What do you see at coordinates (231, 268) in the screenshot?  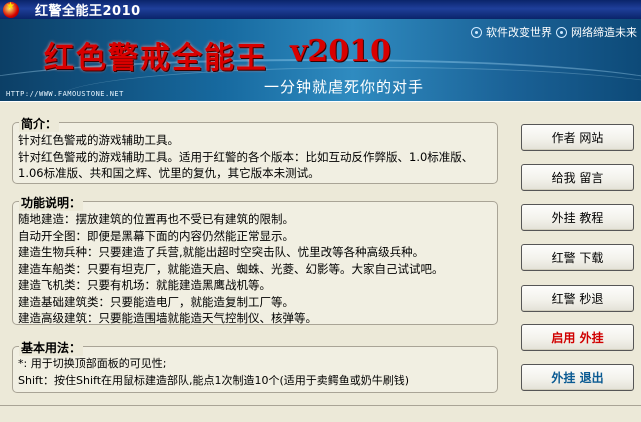 I see `function-line: 建造车船类：只要有坦克厂，就能造天启、蜘蛛、光菱、幻影等。大家自己试试吧。` at bounding box center [231, 268].